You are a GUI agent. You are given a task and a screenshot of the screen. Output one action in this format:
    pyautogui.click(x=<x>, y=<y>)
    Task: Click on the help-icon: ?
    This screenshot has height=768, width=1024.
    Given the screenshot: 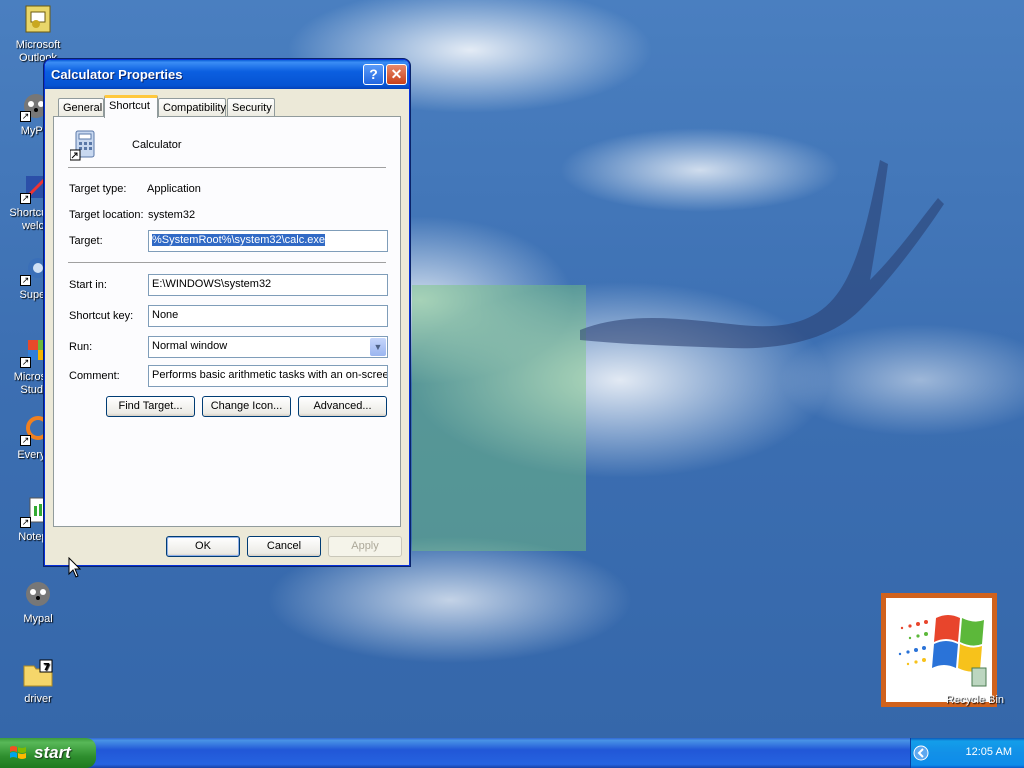 What is the action you would take?
    pyautogui.click(x=373, y=74)
    